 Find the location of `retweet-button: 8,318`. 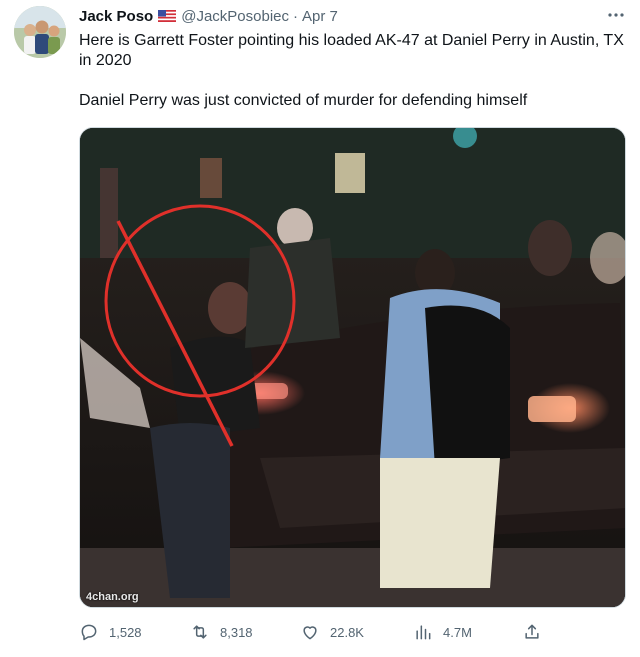

retweet-button: 8,318 is located at coordinates (221, 632).